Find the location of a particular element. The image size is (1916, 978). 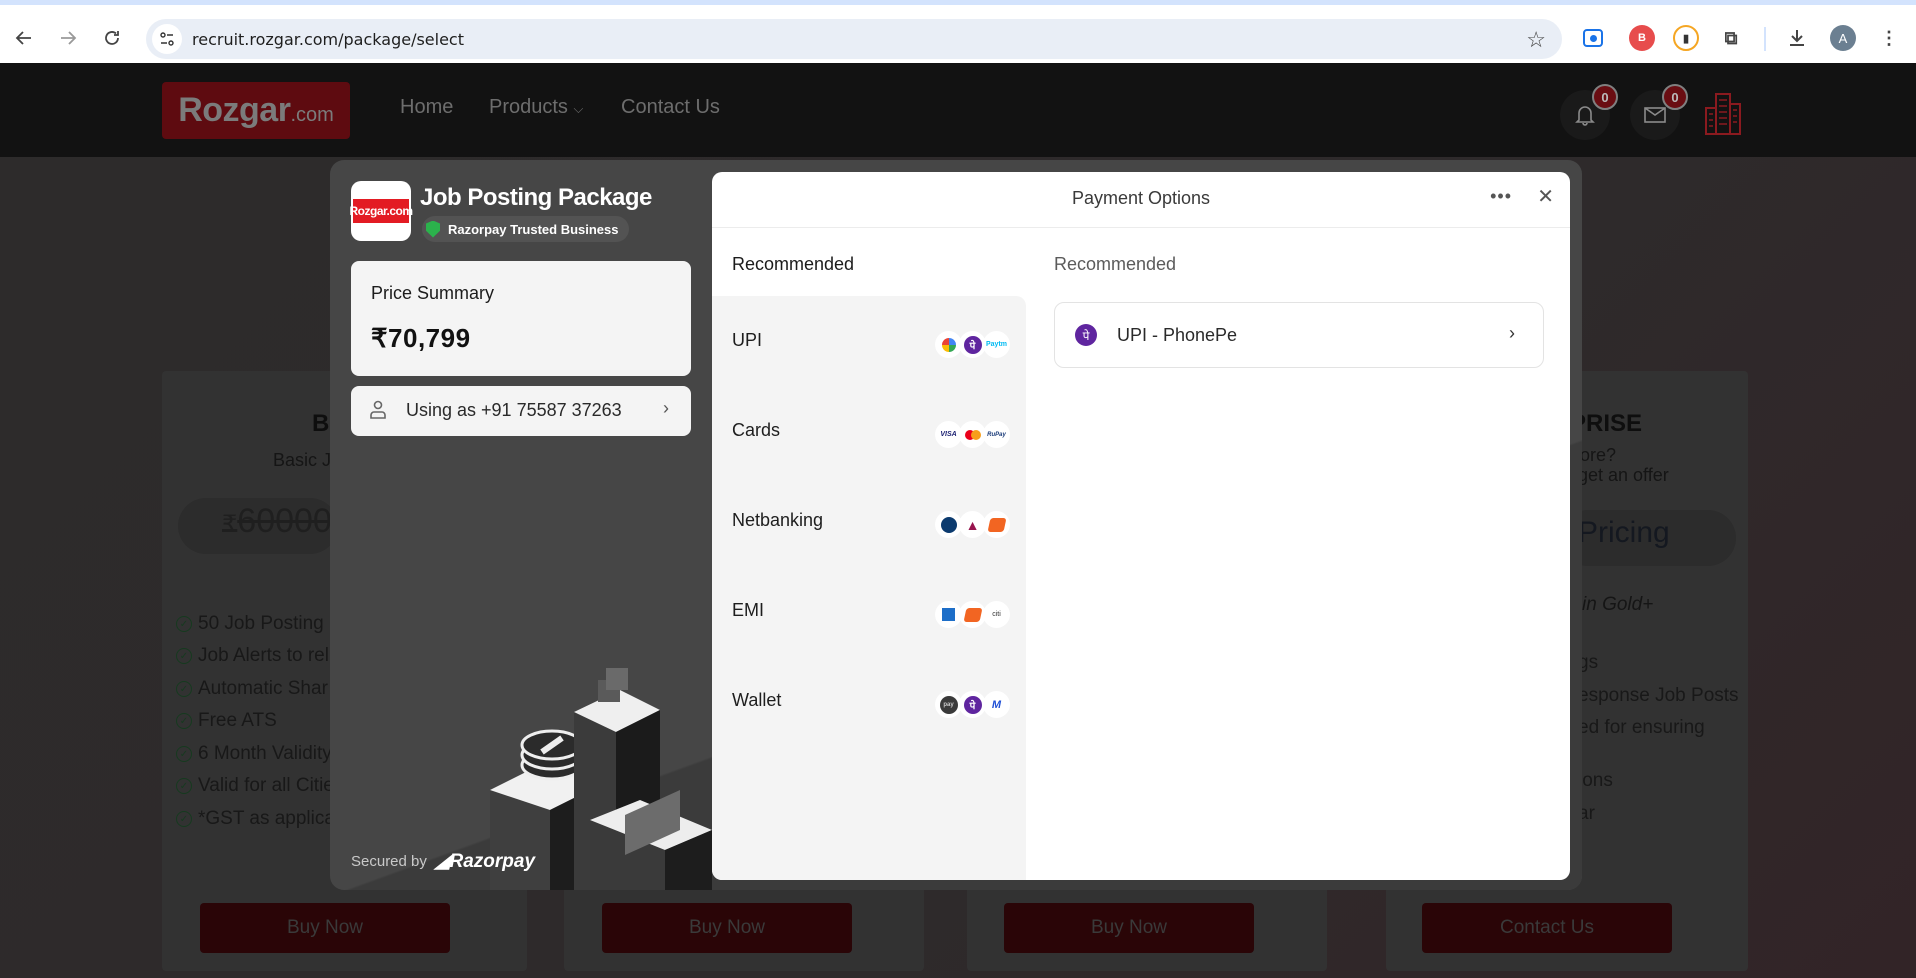

camera-extension-icon: ▮ is located at coordinates (1686, 38).